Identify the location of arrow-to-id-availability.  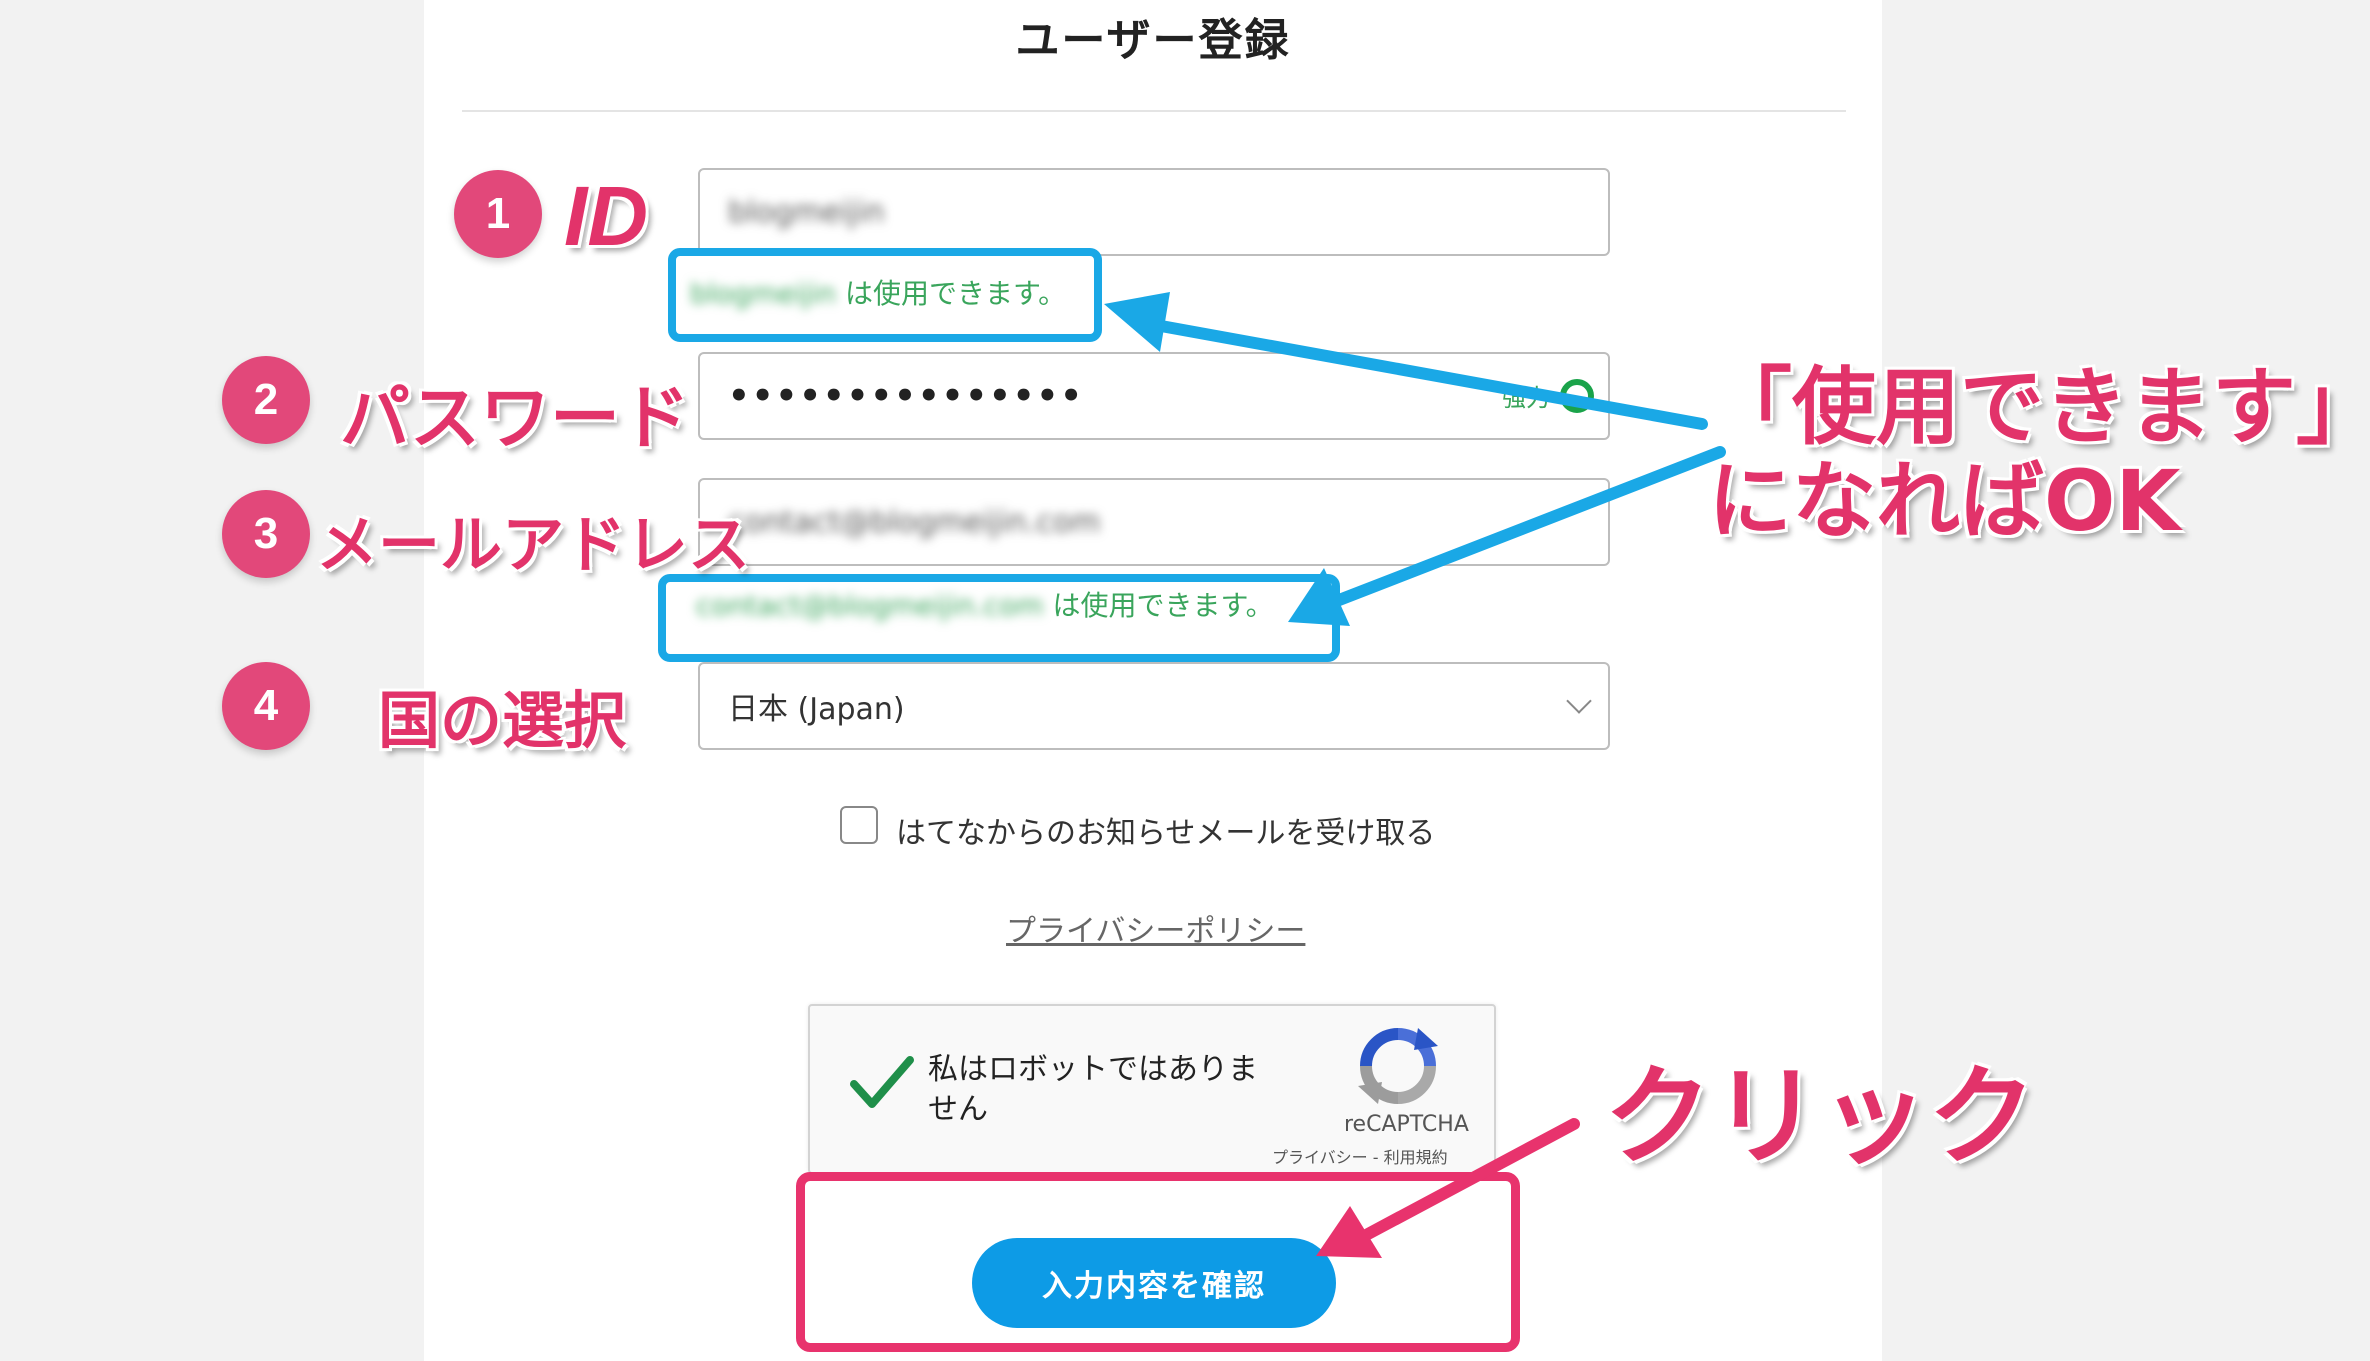
(1426, 374).